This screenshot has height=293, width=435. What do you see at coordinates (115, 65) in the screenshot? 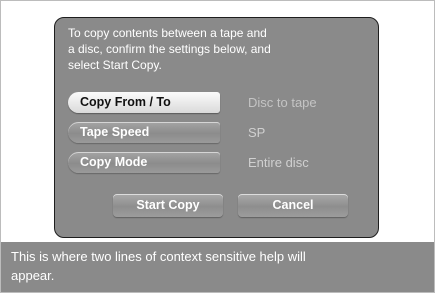
I see `instructions-line-3: select Start Copy.` at bounding box center [115, 65].